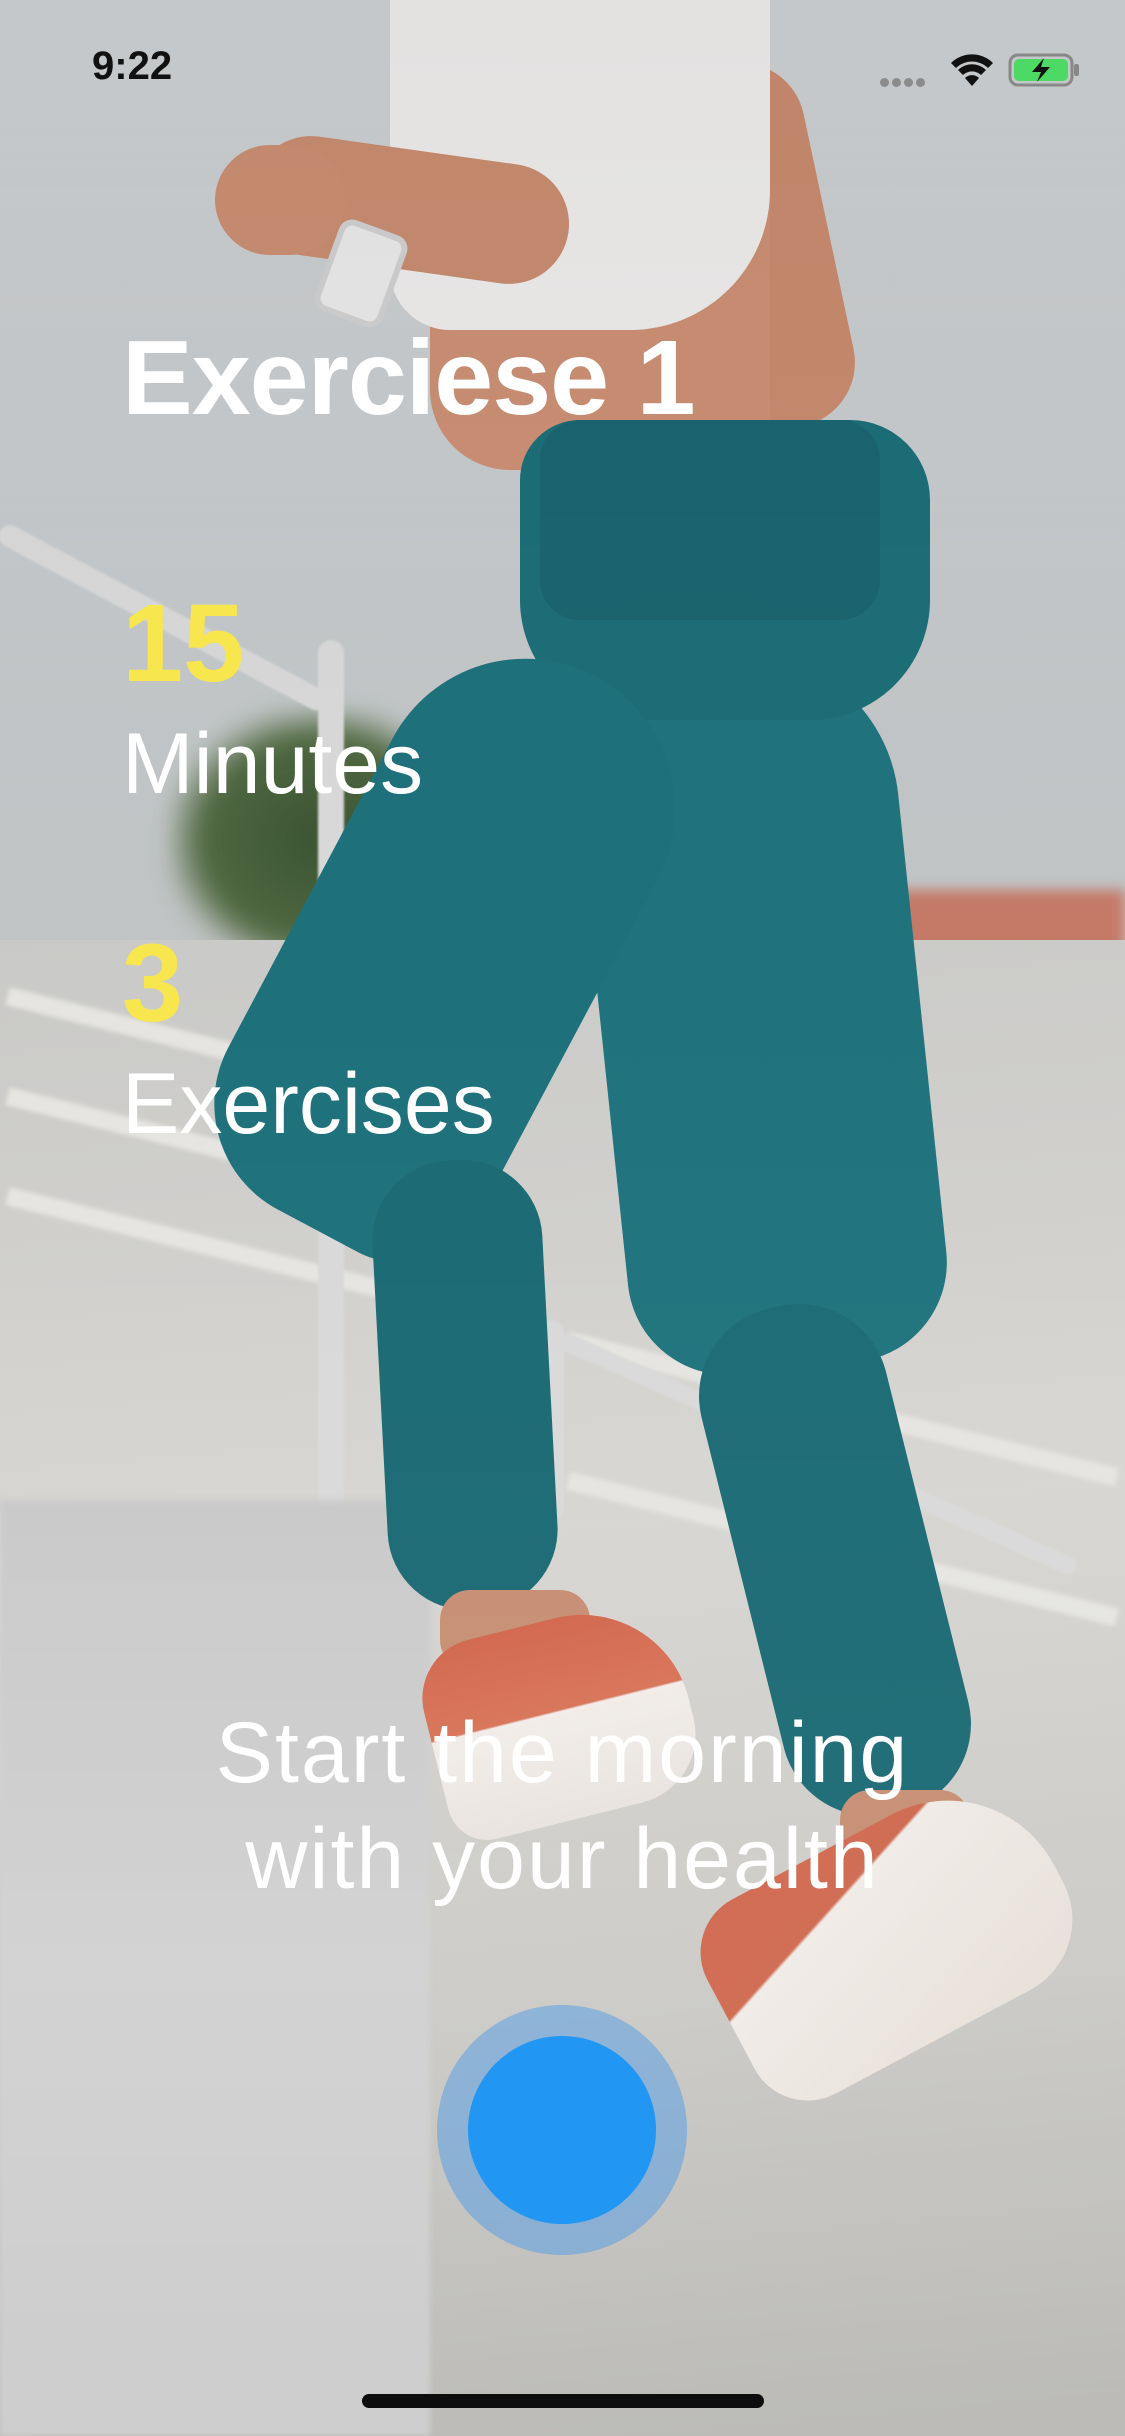 This screenshot has width=1125, height=2436. I want to click on duration-label: Minutes, so click(273, 764).